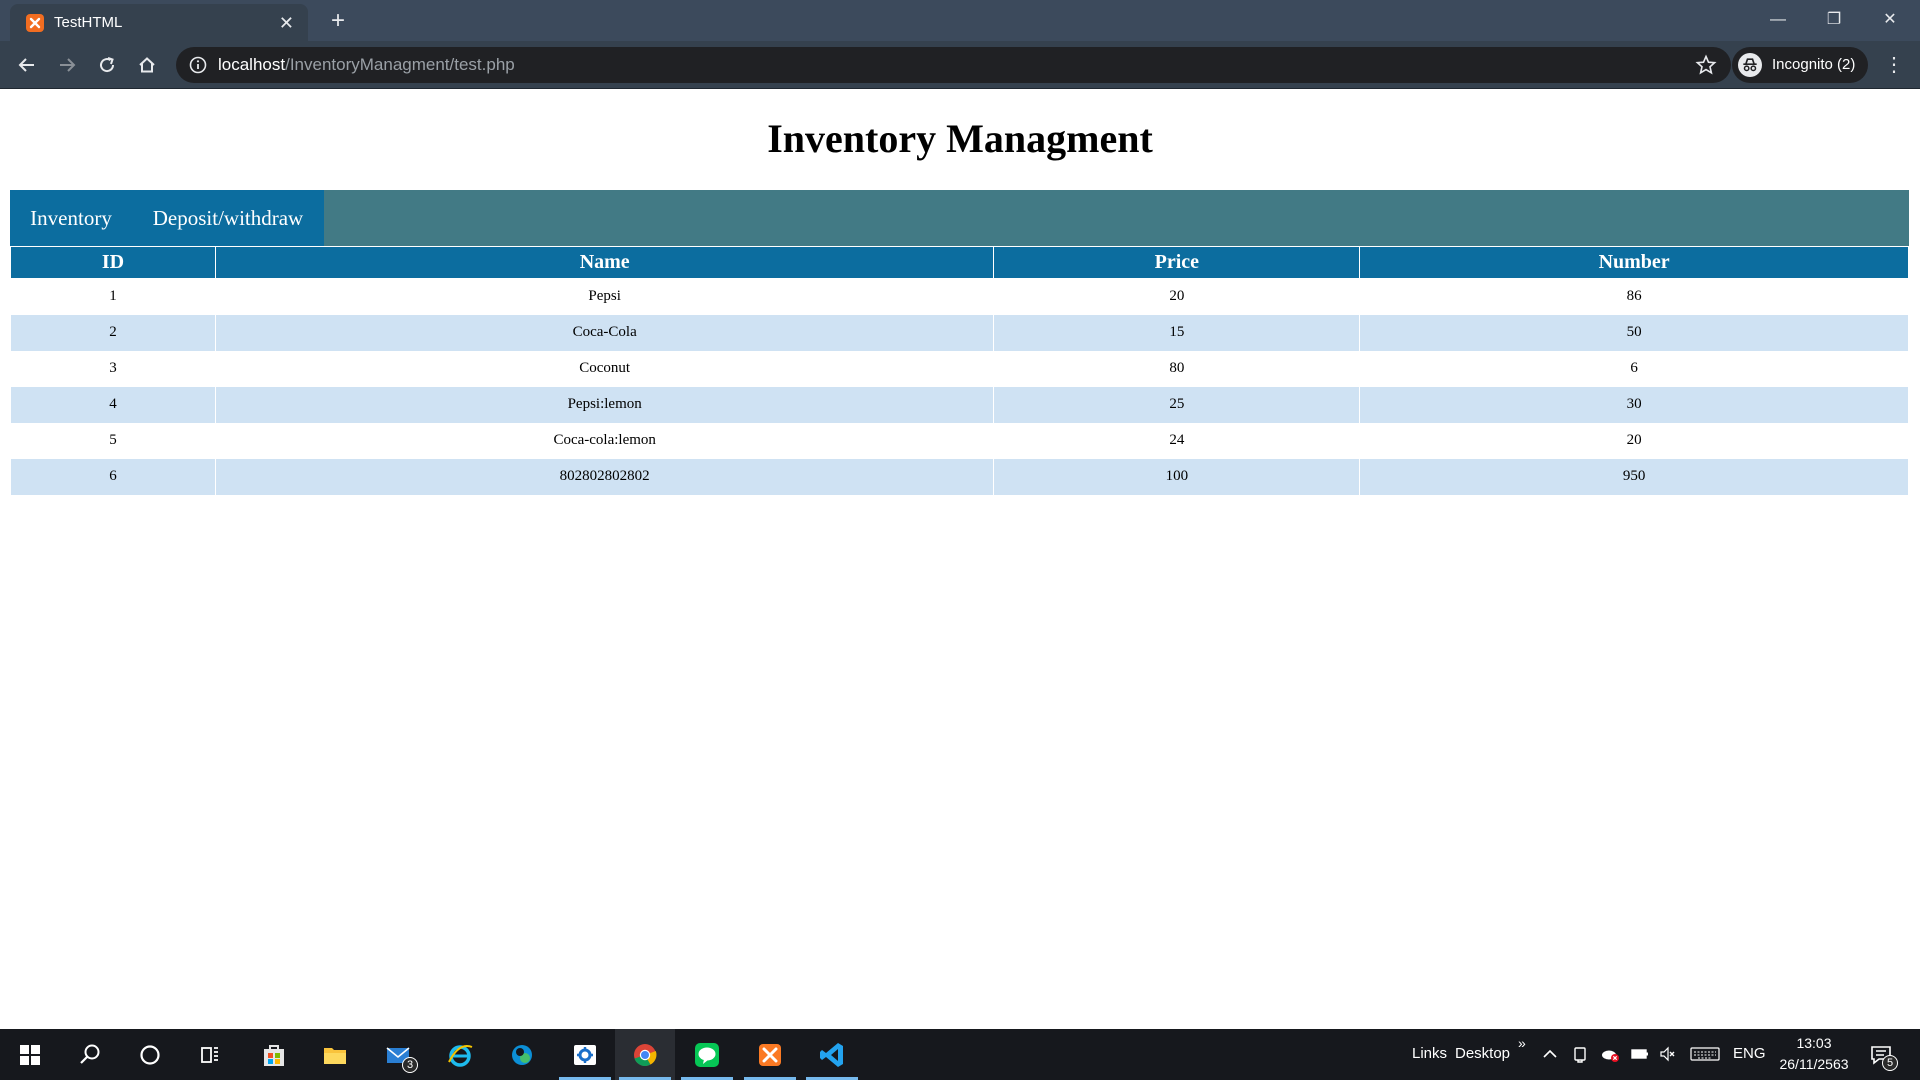 The height and width of the screenshot is (1080, 1920). I want to click on chrome-button, so click(645, 1054).